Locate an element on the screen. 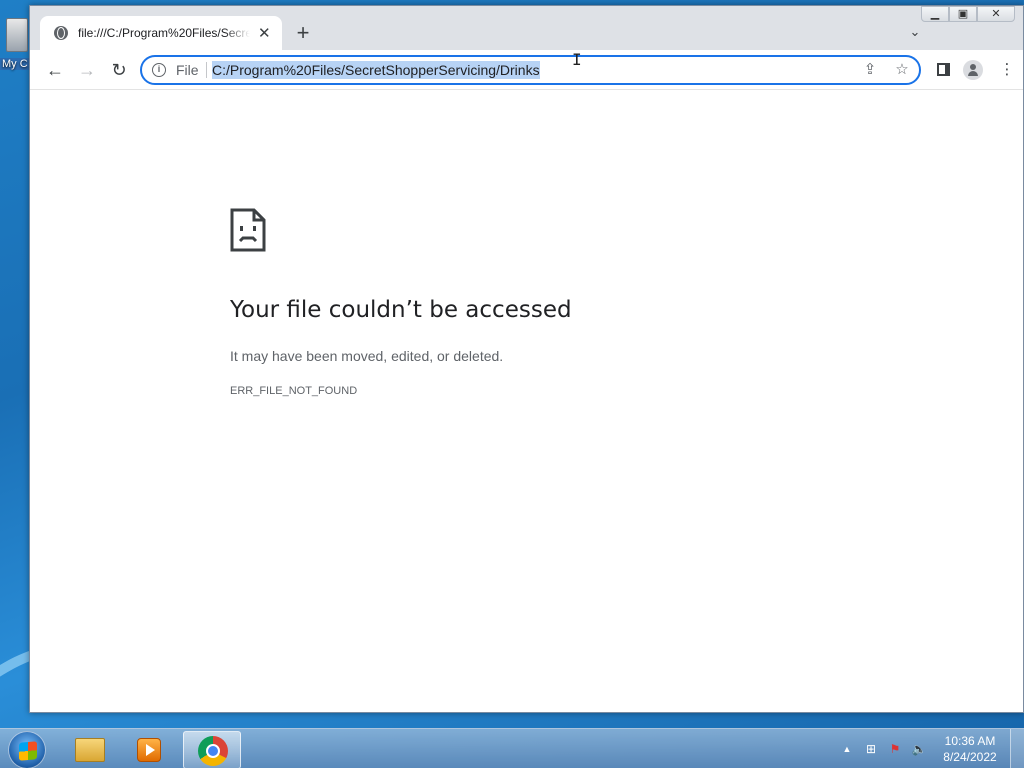  text-cursor-icon: I is located at coordinates (577, 59).